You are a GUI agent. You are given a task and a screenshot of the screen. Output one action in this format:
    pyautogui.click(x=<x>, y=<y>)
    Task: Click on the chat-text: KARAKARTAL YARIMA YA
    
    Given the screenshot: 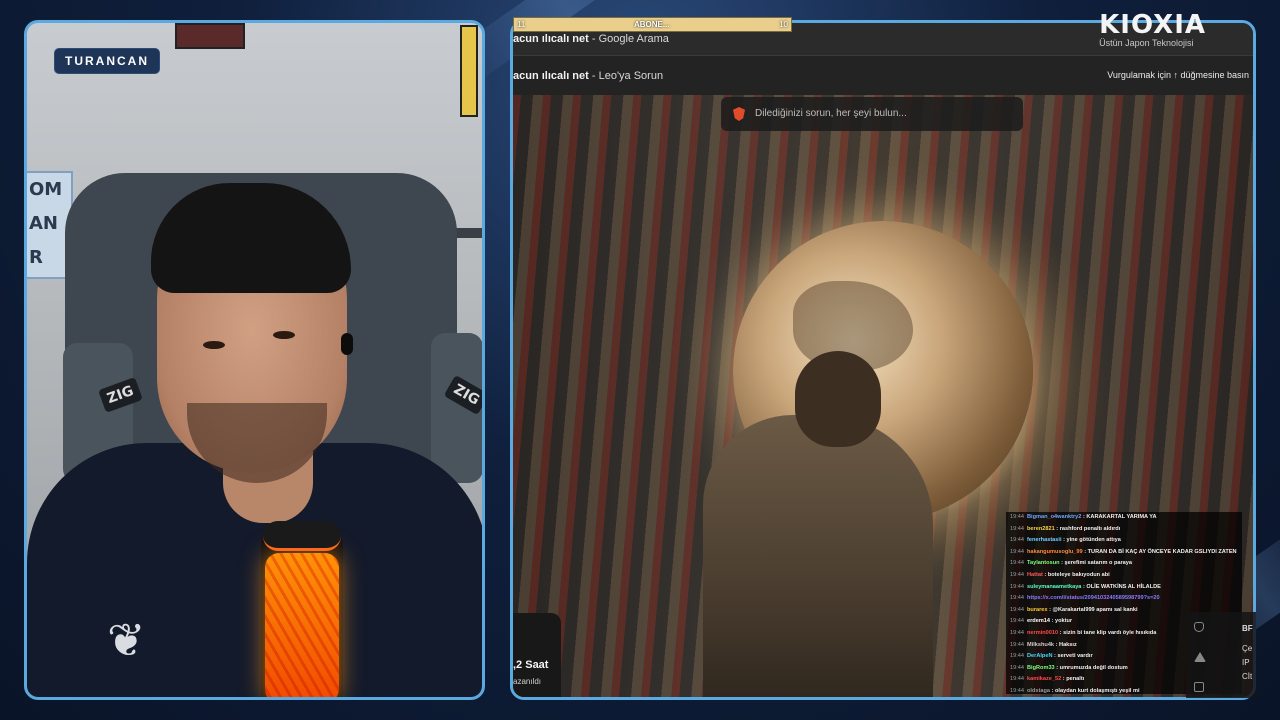 What is the action you would take?
    pyautogui.click(x=1121, y=517)
    